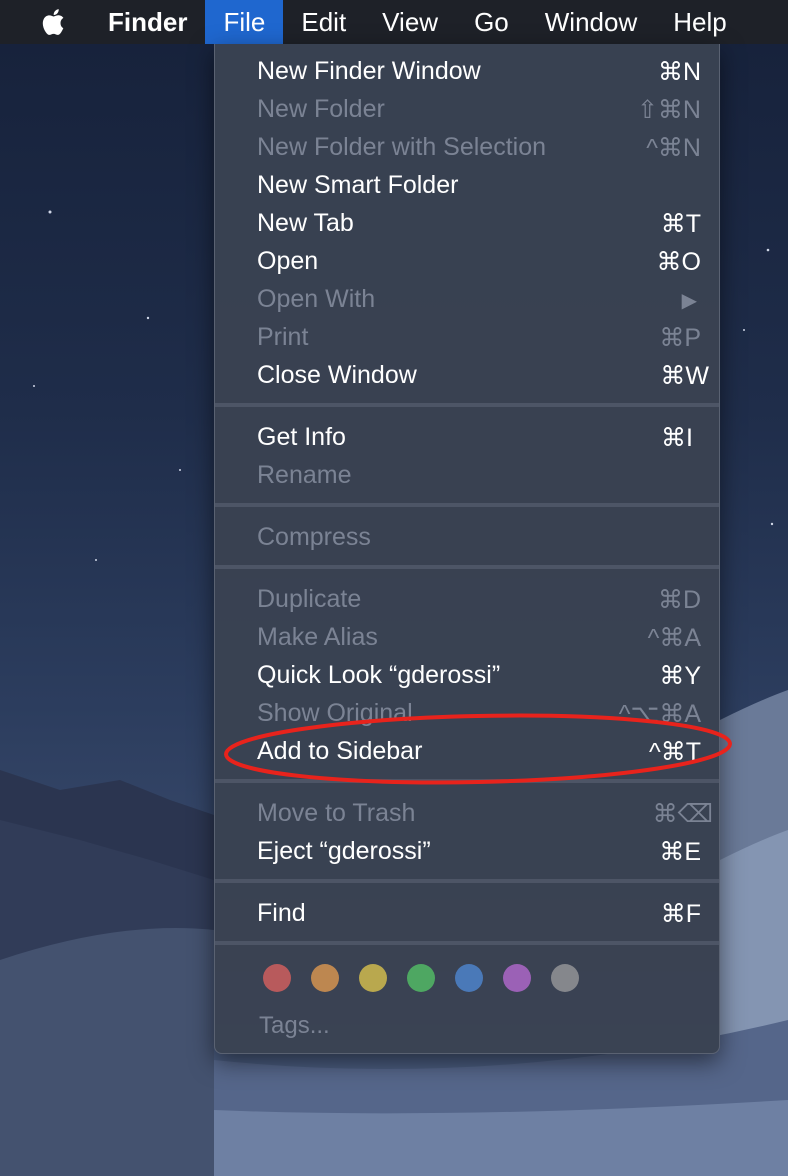 The width and height of the screenshot is (788, 1176). Describe the element at coordinates (410, 22) in the screenshot. I see `menubar-view: View` at that location.